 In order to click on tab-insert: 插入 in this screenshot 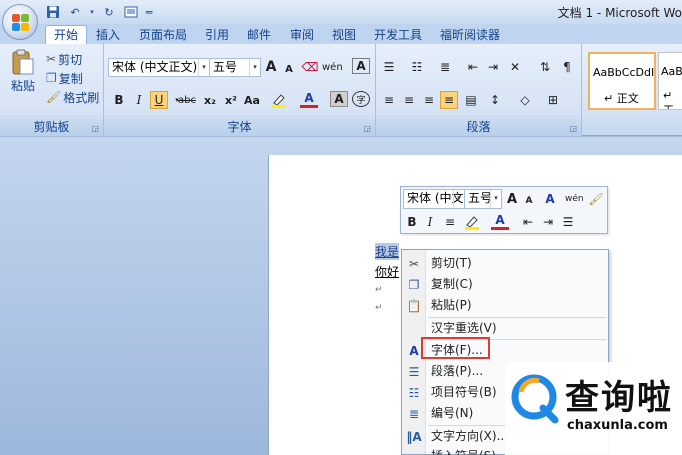, I will do `click(108, 35)`.